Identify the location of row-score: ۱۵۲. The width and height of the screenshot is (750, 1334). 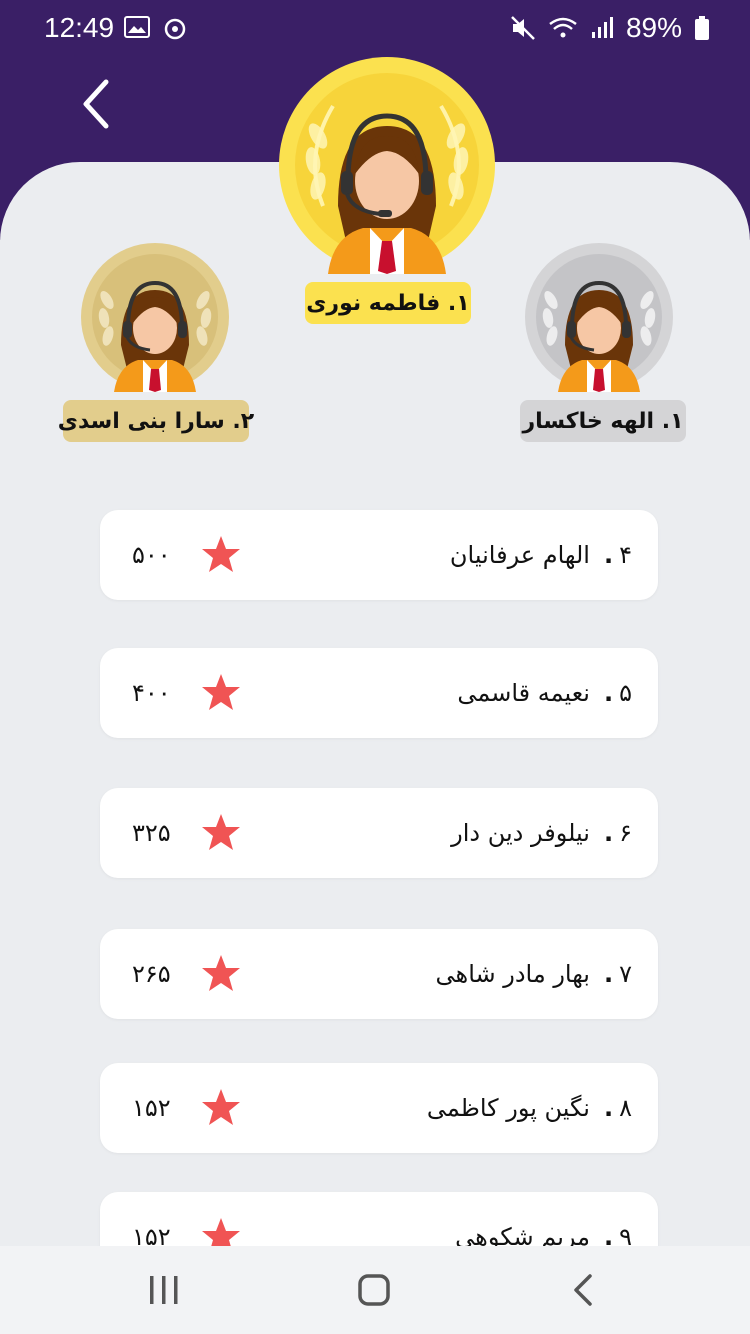
(151, 1108).